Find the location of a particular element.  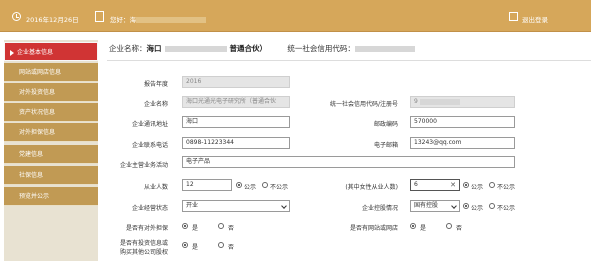

logout-icon is located at coordinates (513, 16).